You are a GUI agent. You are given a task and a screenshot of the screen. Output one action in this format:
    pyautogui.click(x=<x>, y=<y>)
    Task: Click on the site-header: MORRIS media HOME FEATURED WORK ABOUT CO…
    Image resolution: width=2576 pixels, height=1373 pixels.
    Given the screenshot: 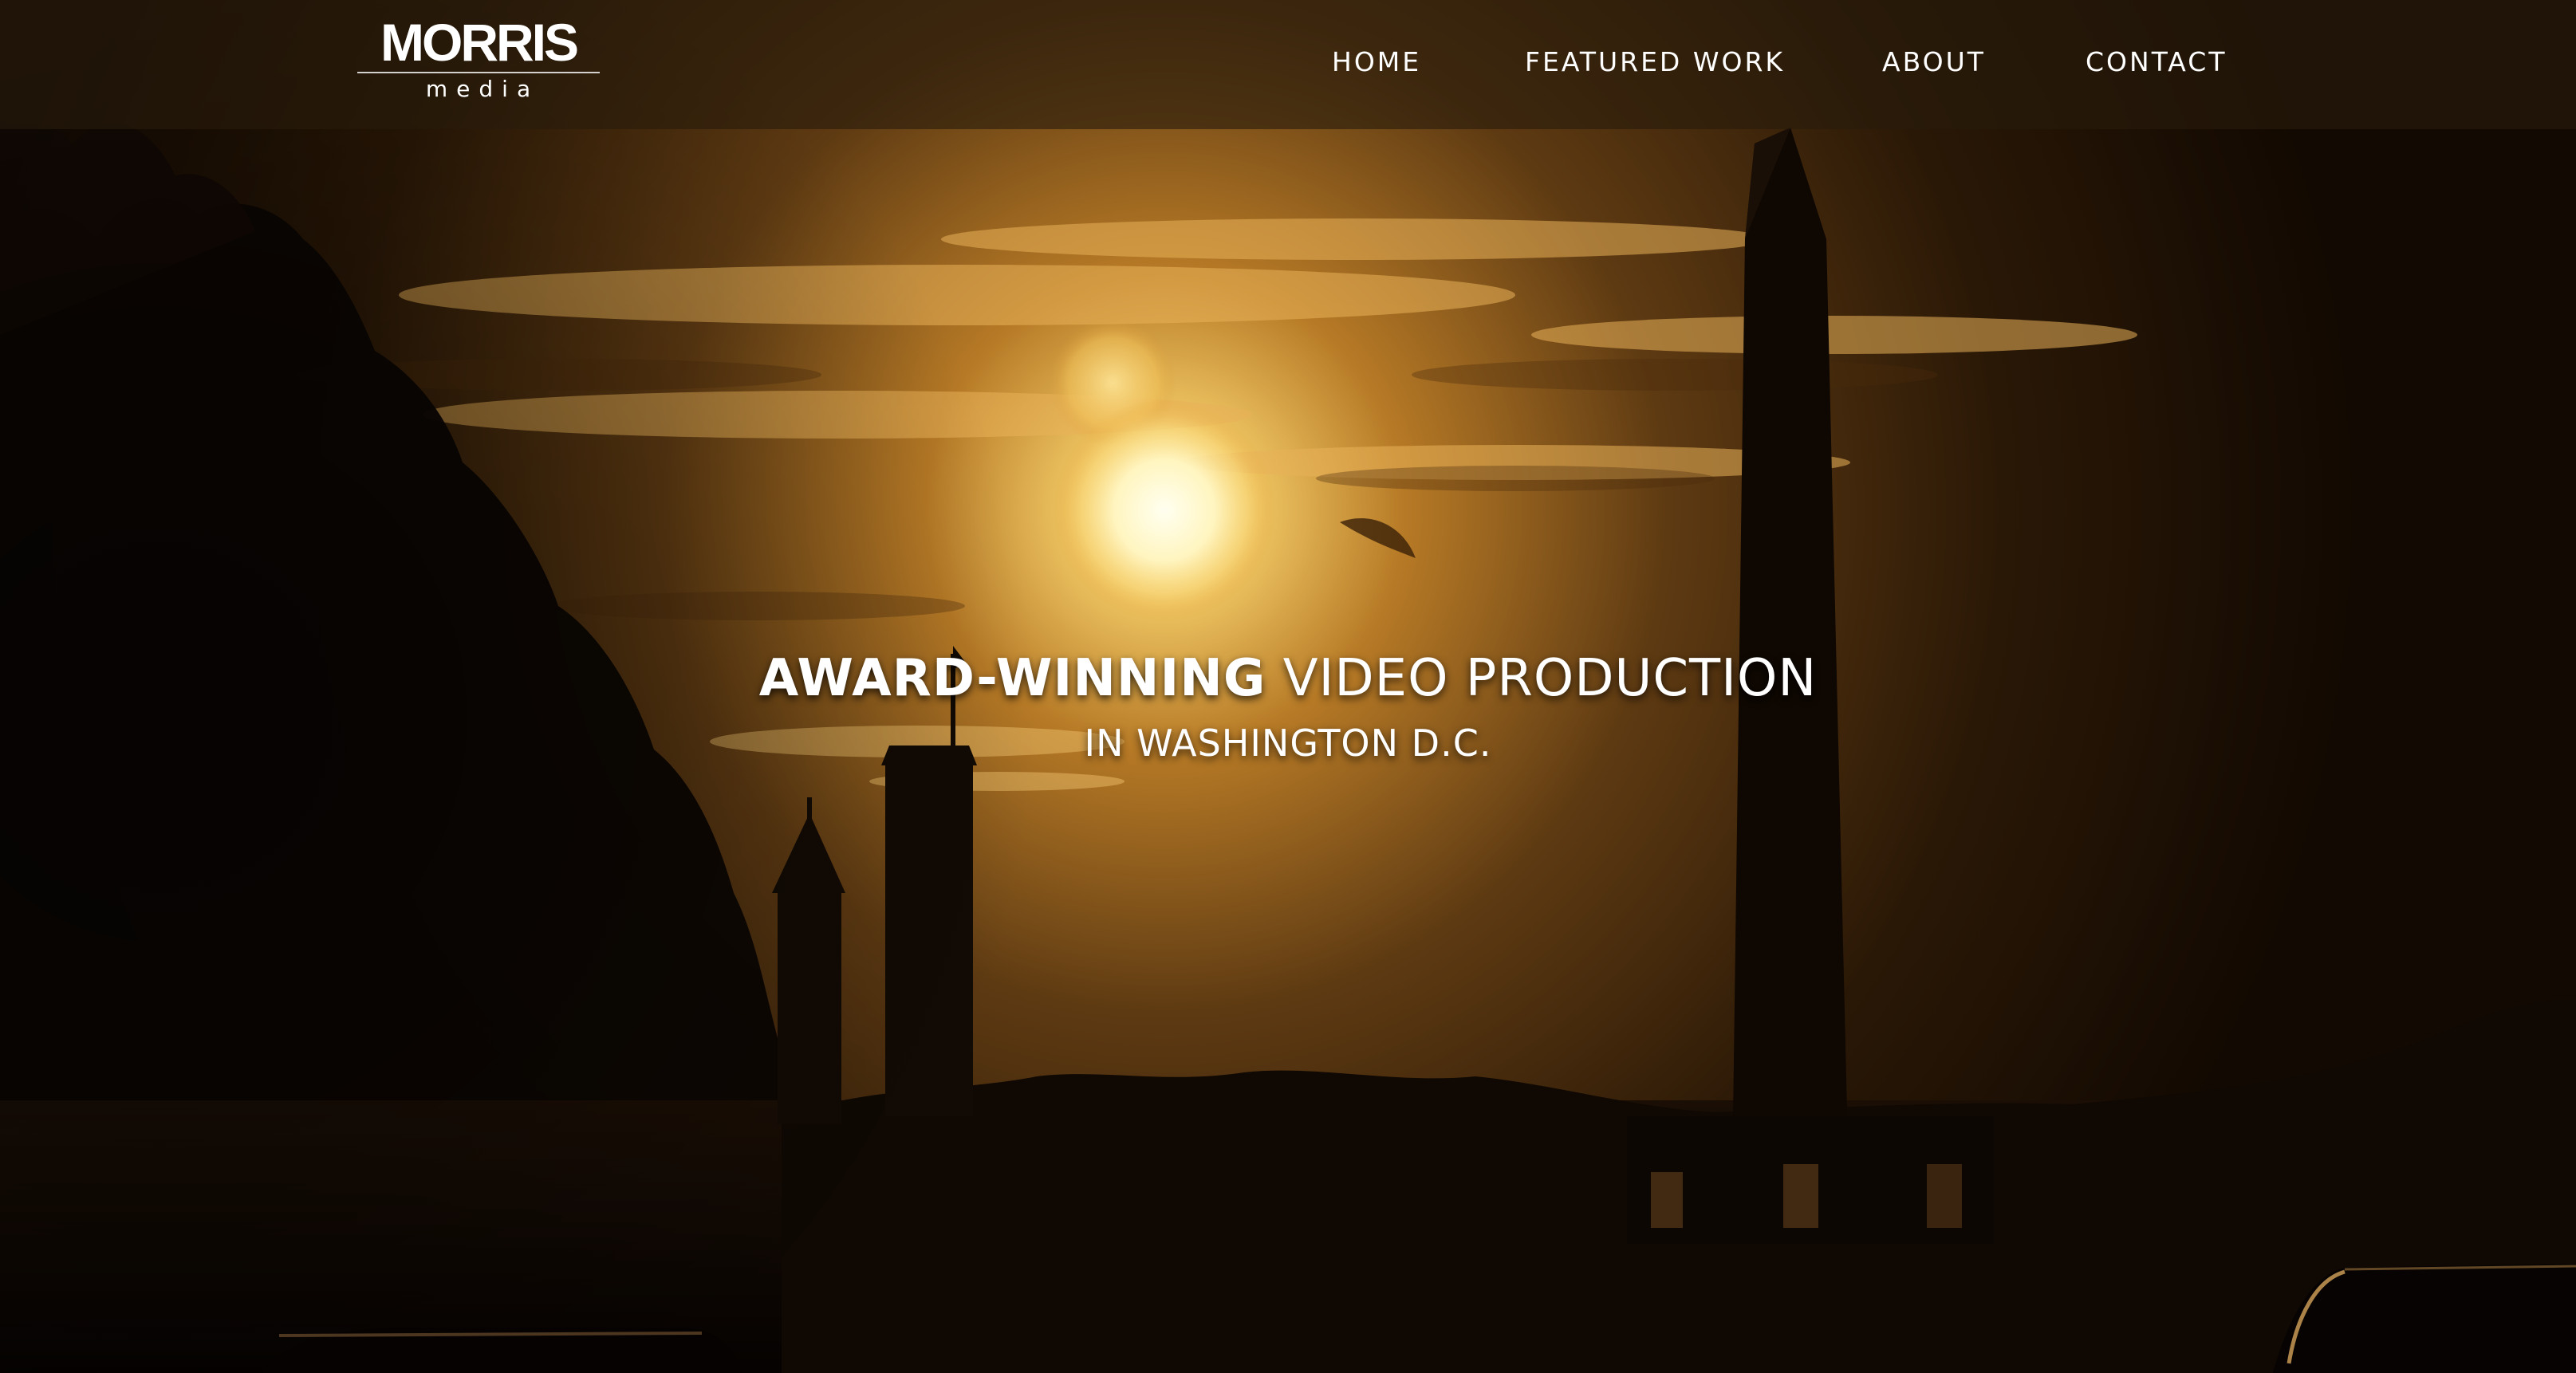 What is the action you would take?
    pyautogui.click(x=1288, y=64)
    